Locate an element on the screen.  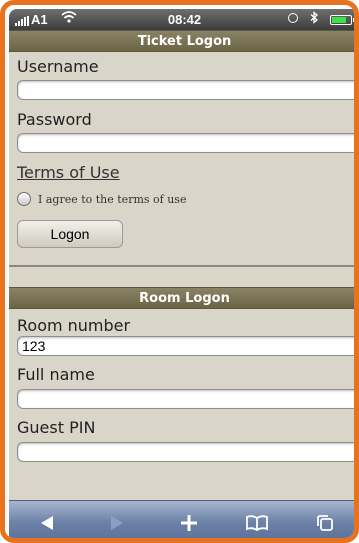
status-bar: A1 08:42 is located at coordinates (181, 19).